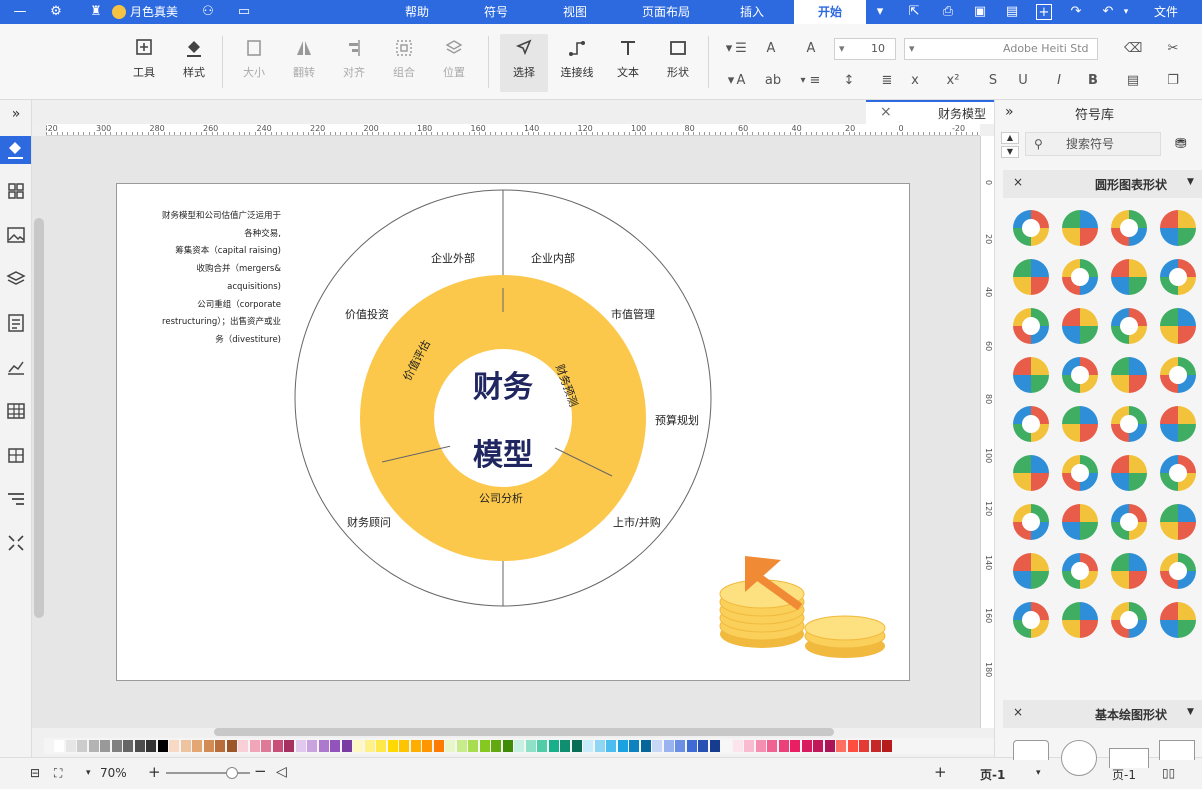  Describe the element at coordinates (144, 63) in the screenshot. I see `tools-button: 工具` at that location.